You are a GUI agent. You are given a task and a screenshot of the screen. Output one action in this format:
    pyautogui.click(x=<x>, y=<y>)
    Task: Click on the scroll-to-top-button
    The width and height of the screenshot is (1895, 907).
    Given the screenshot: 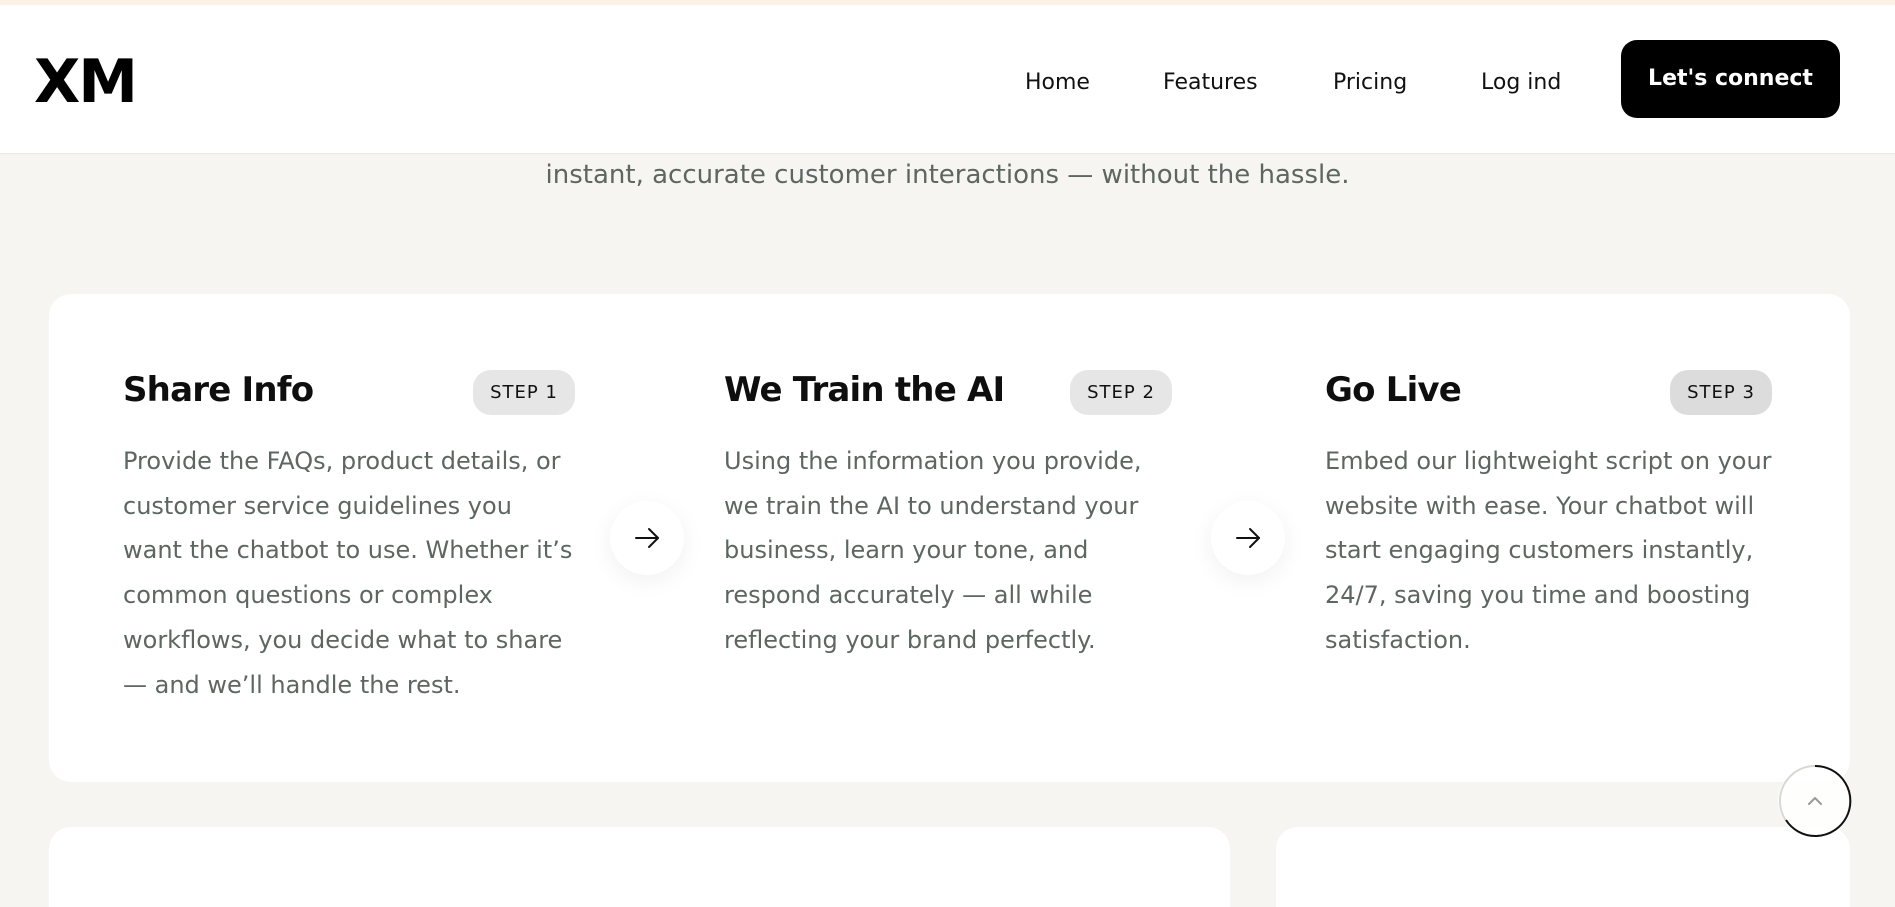 What is the action you would take?
    pyautogui.click(x=1815, y=801)
    